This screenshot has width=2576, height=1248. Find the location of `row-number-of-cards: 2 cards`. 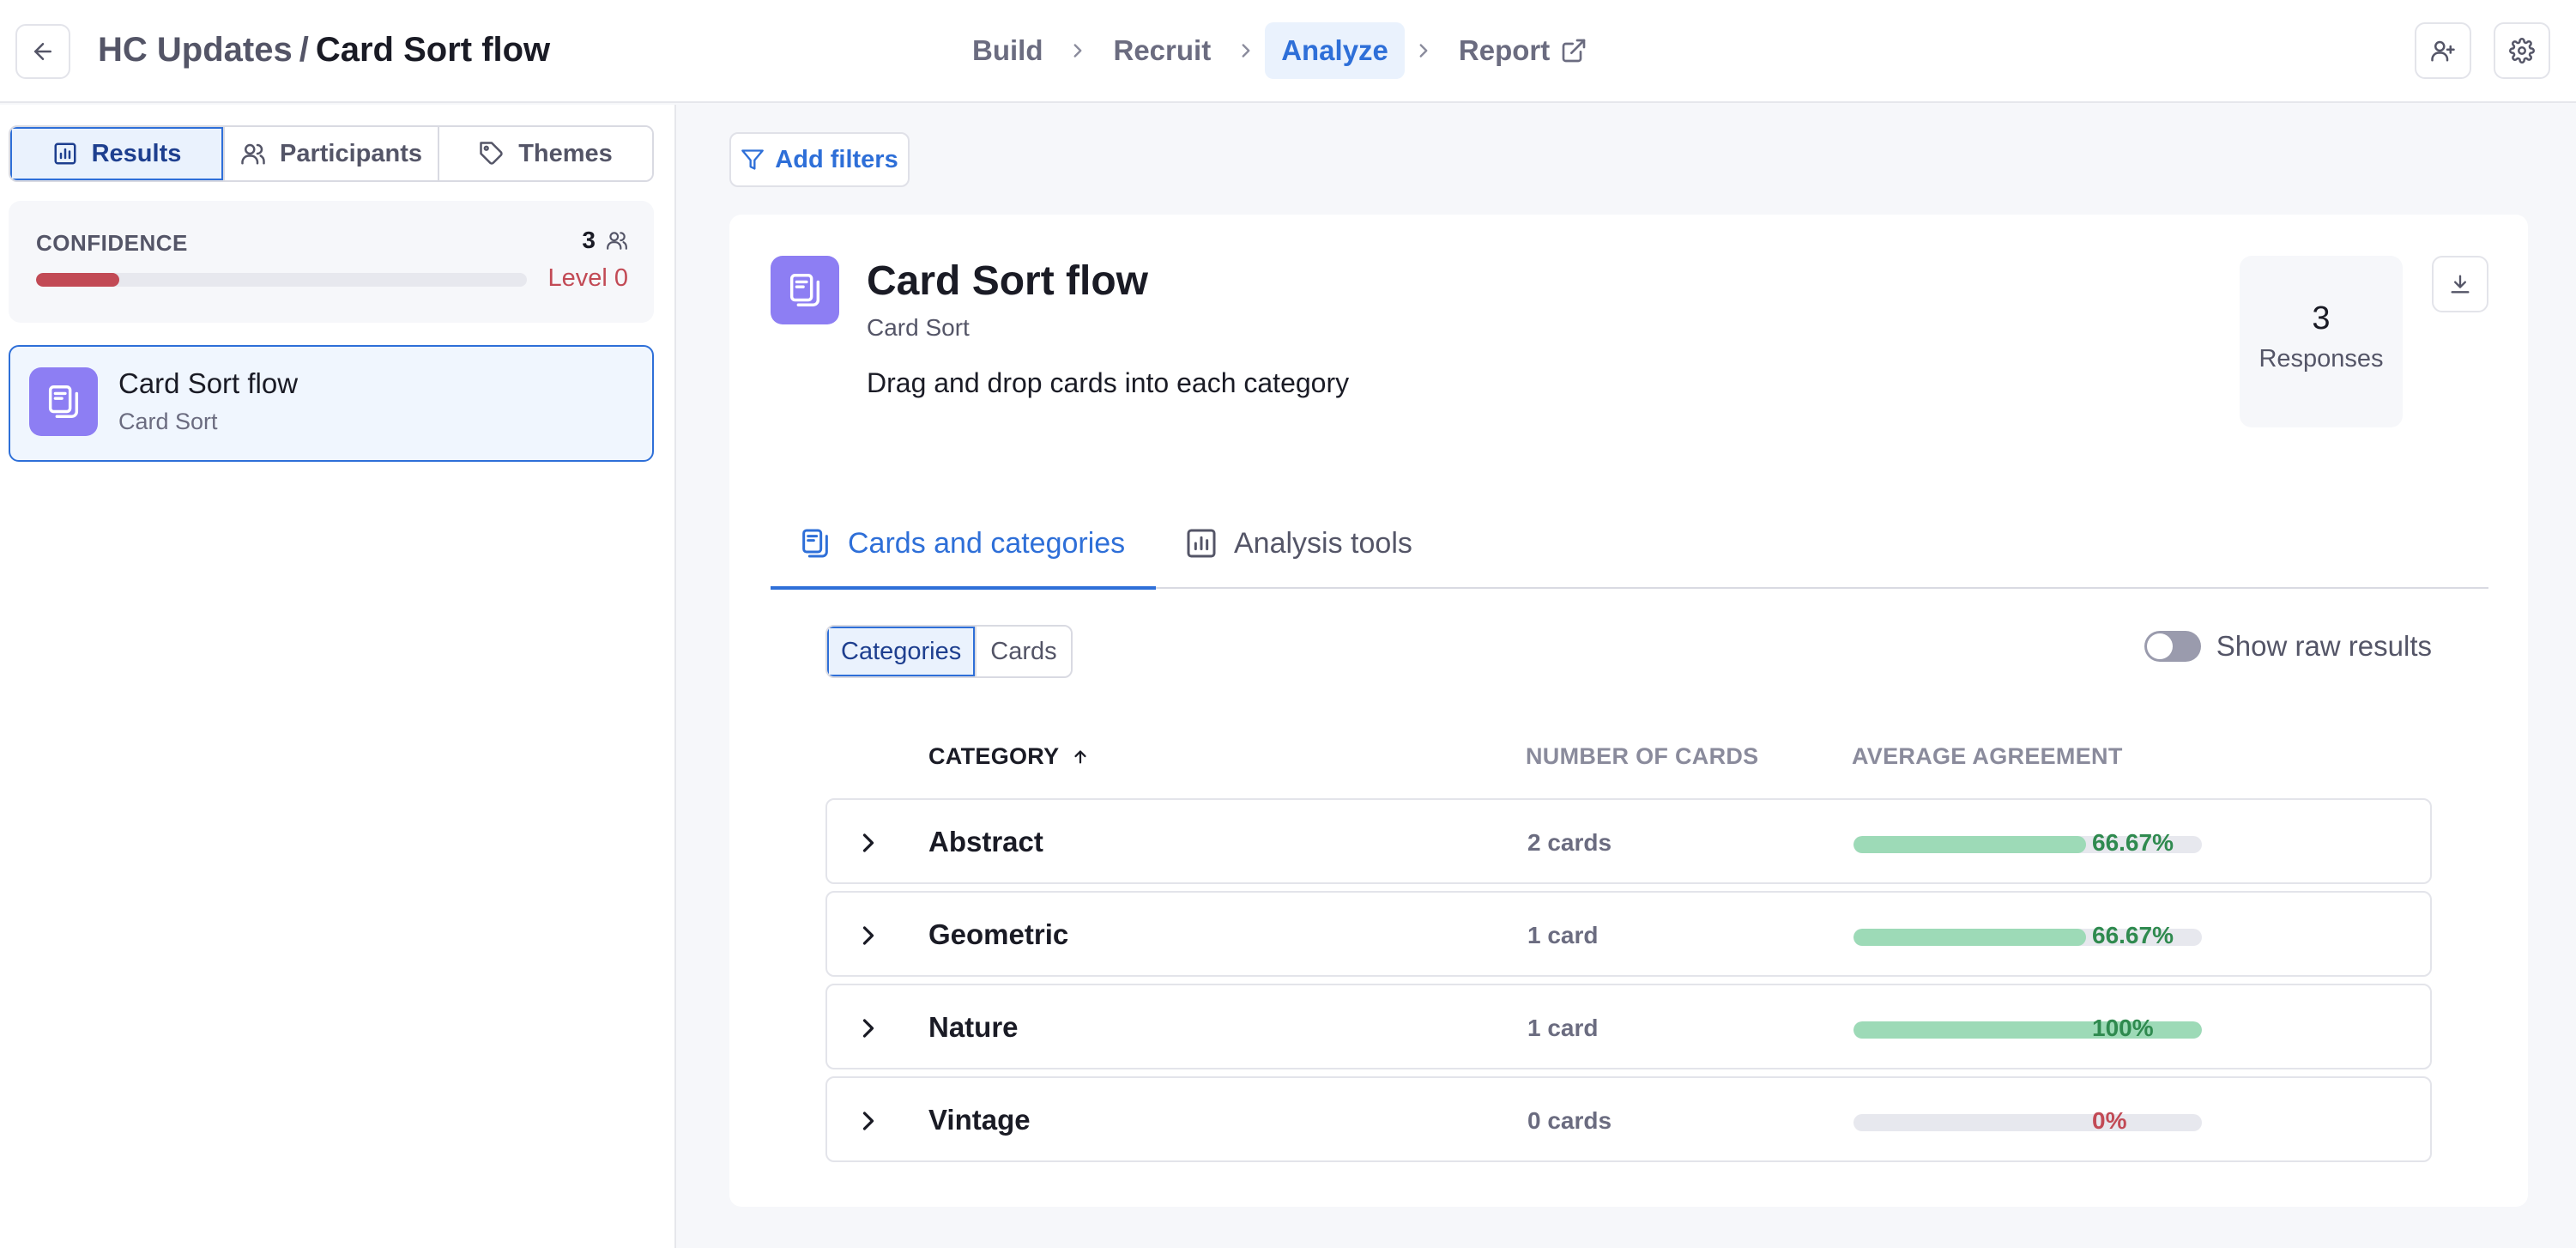

row-number-of-cards: 2 cards is located at coordinates (1569, 843).